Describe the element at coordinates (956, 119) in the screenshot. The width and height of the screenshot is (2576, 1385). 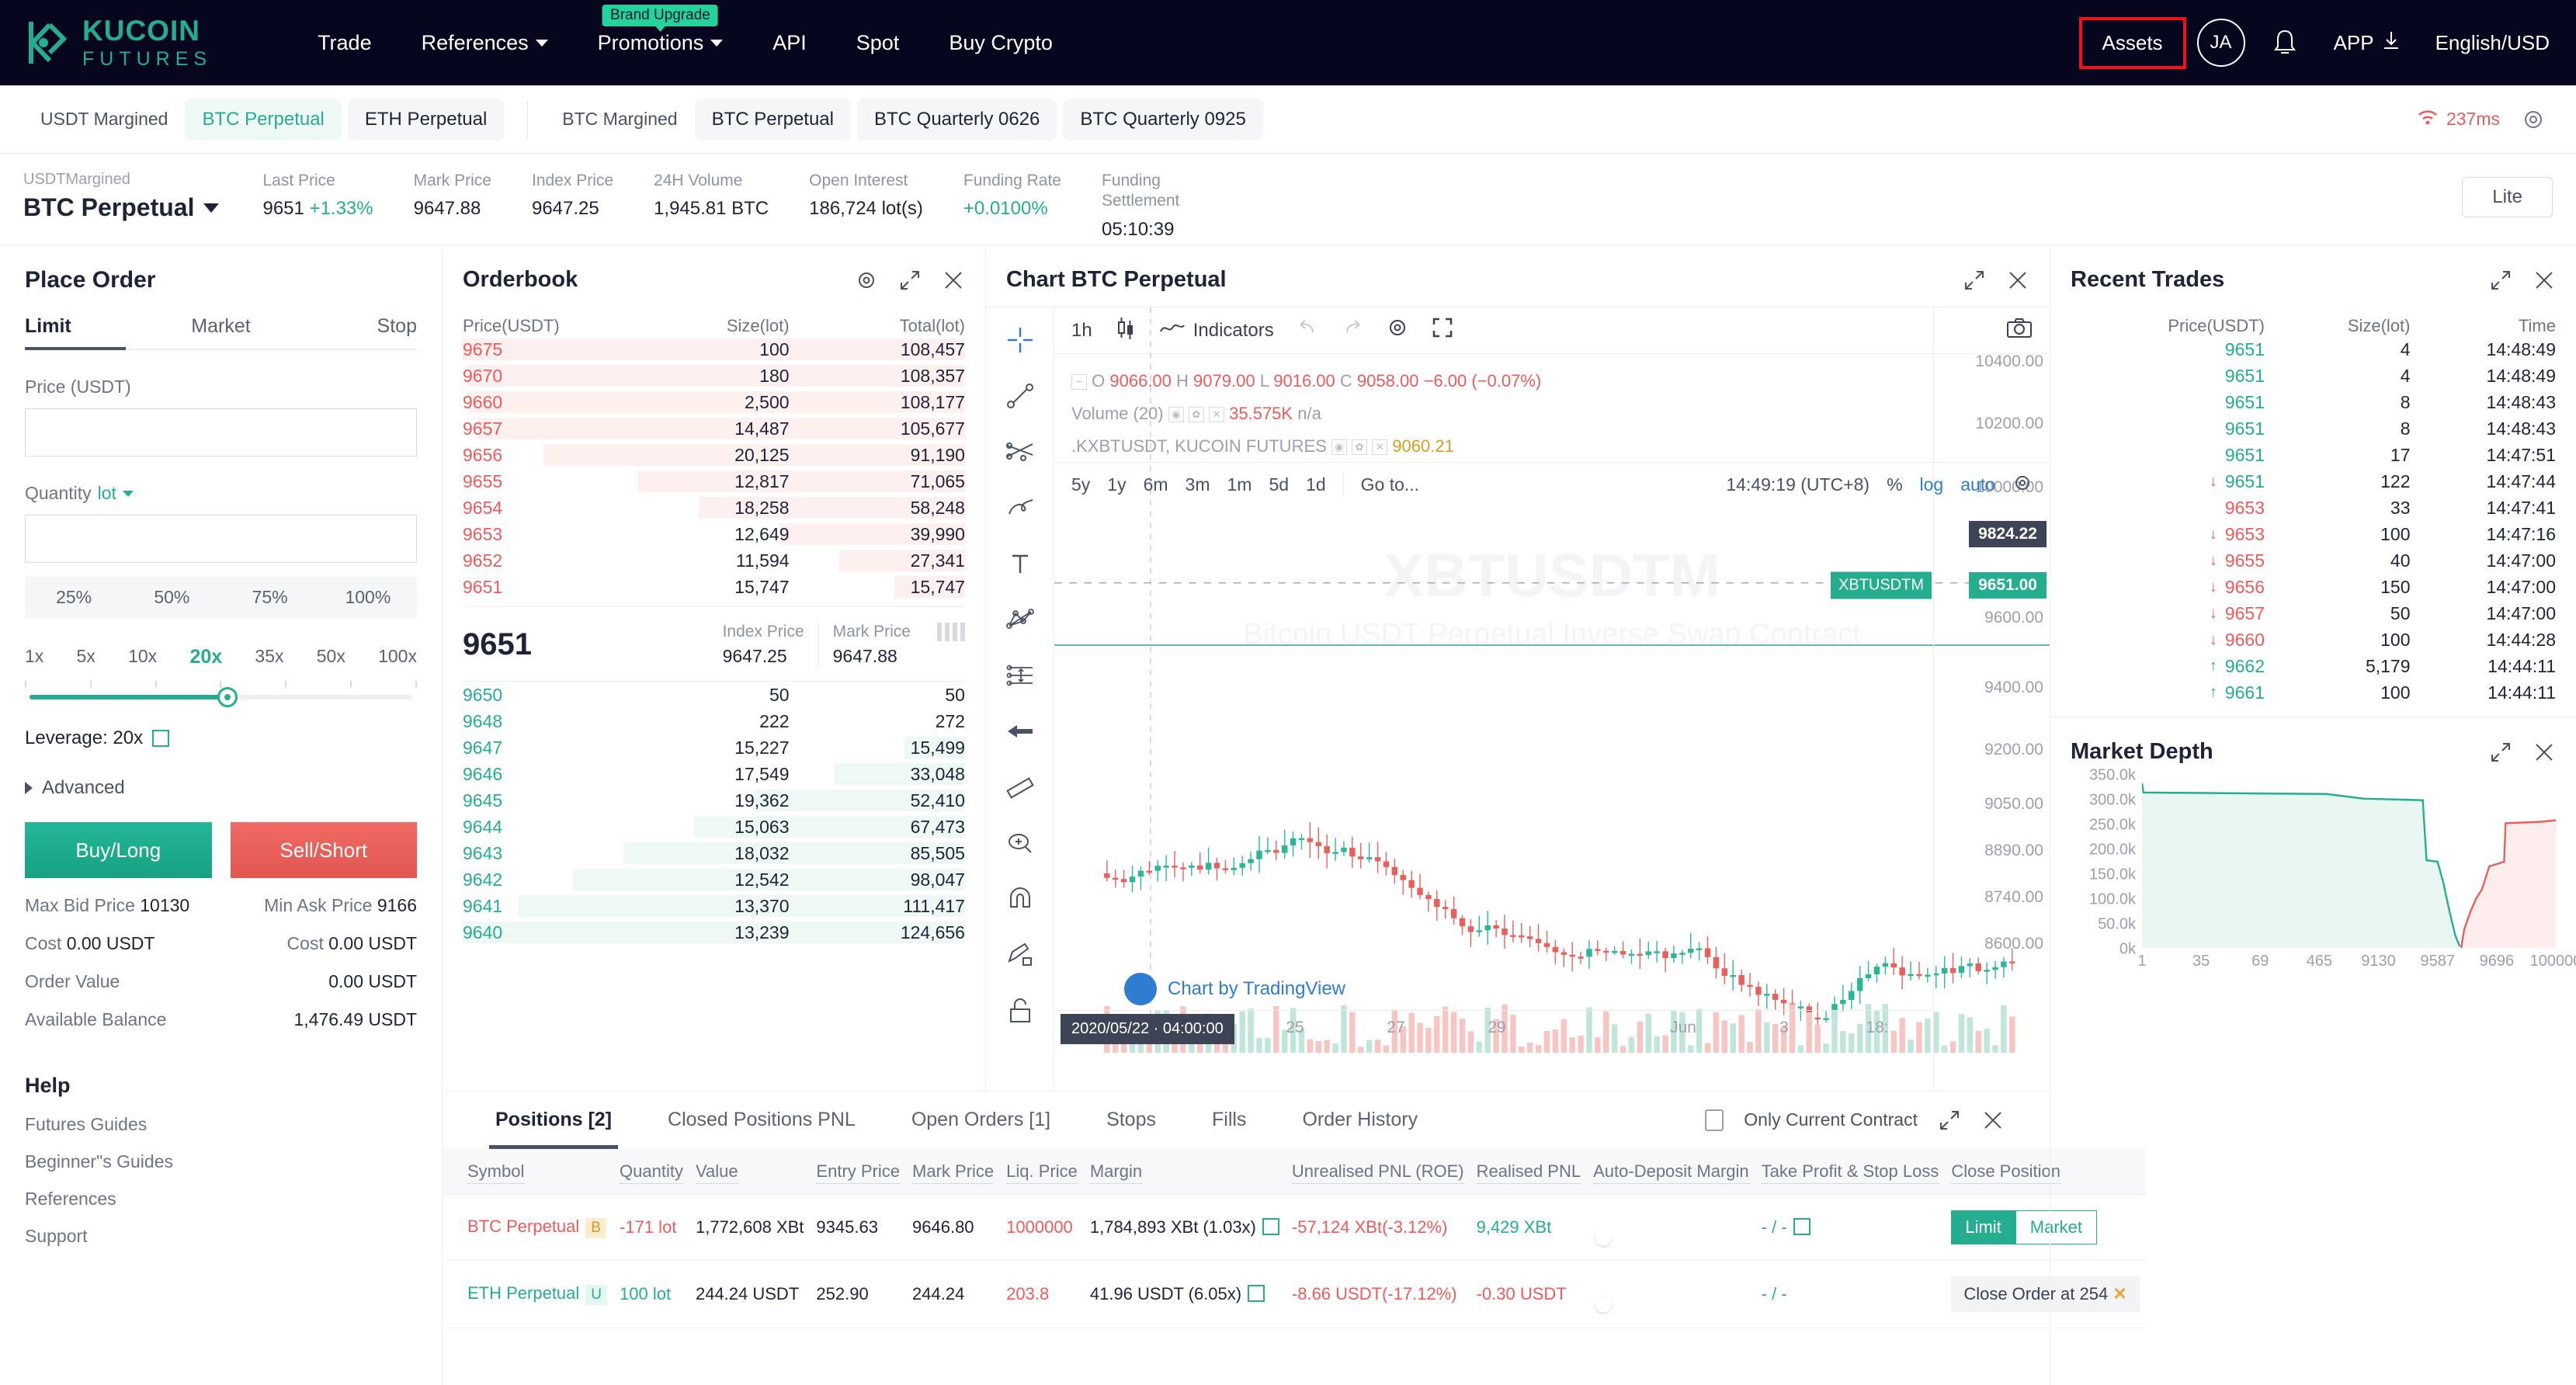
I see `contract-tab-btc-quarterly-0626: BTC Quarterly 0626` at that location.